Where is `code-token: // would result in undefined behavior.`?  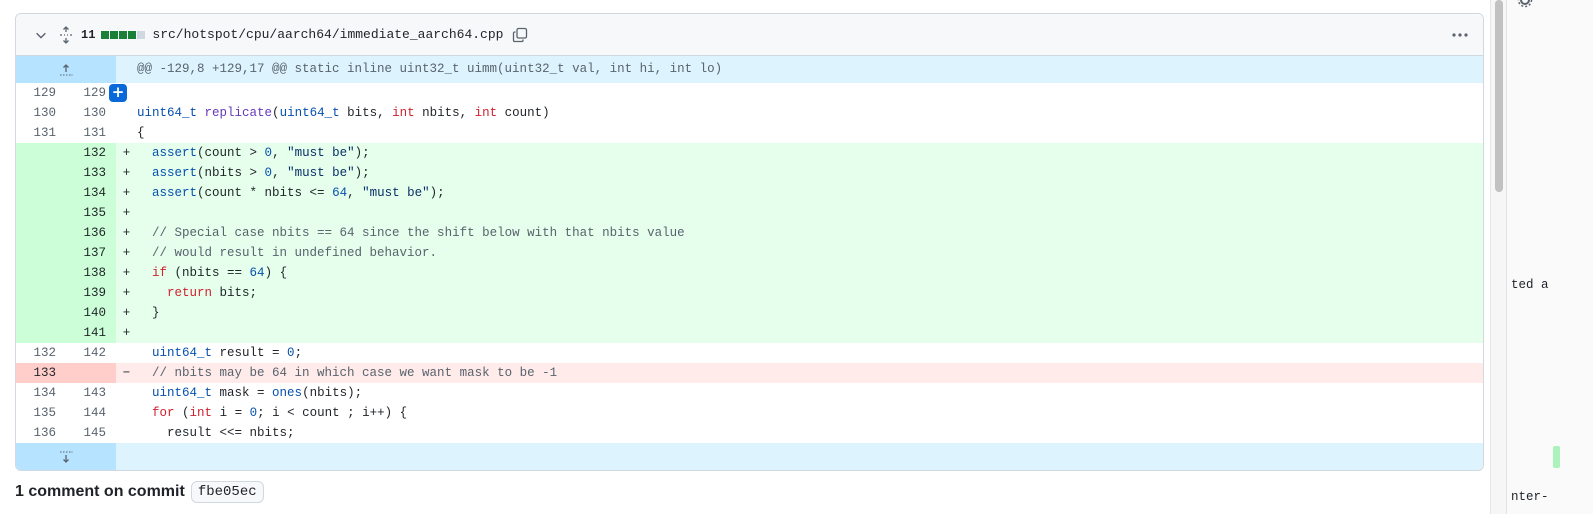 code-token: // would result in undefined behavior. is located at coordinates (295, 253).